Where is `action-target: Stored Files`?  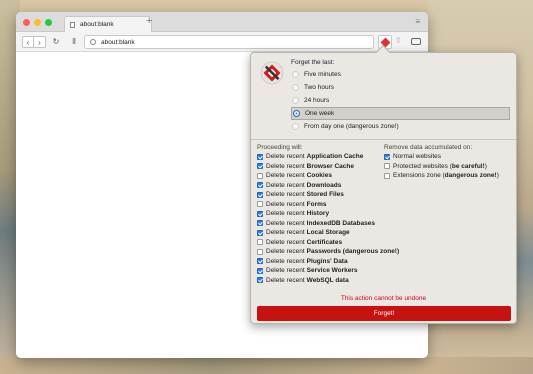 action-target: Stored Files is located at coordinates (325, 195).